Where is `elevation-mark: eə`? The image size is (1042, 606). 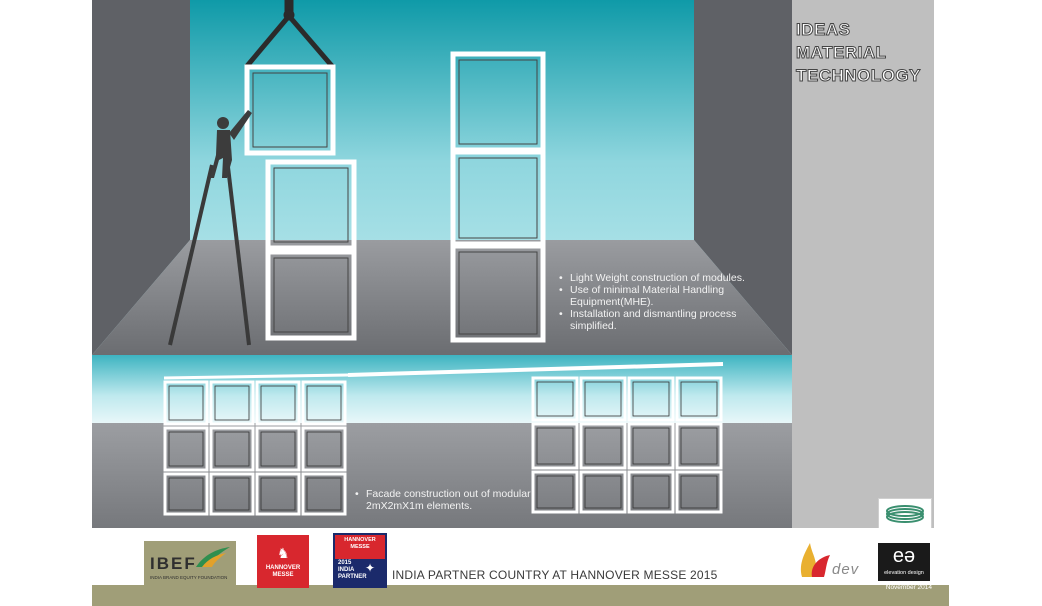 elevation-mark: eə is located at coordinates (904, 556).